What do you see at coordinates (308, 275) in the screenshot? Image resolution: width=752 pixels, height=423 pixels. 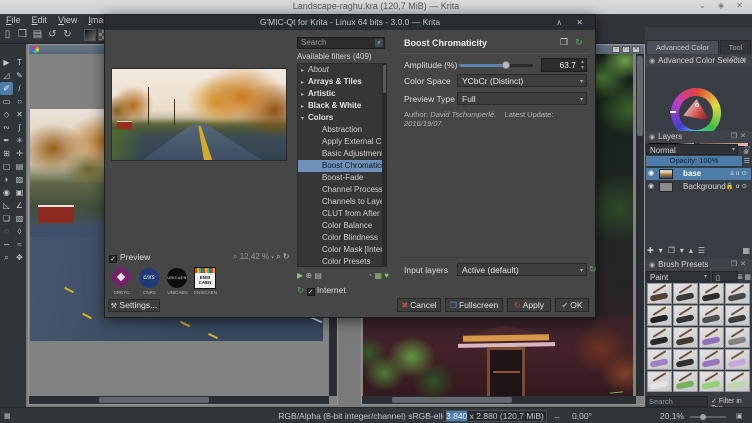 I see `rename-fave-icon: ⊕` at bounding box center [308, 275].